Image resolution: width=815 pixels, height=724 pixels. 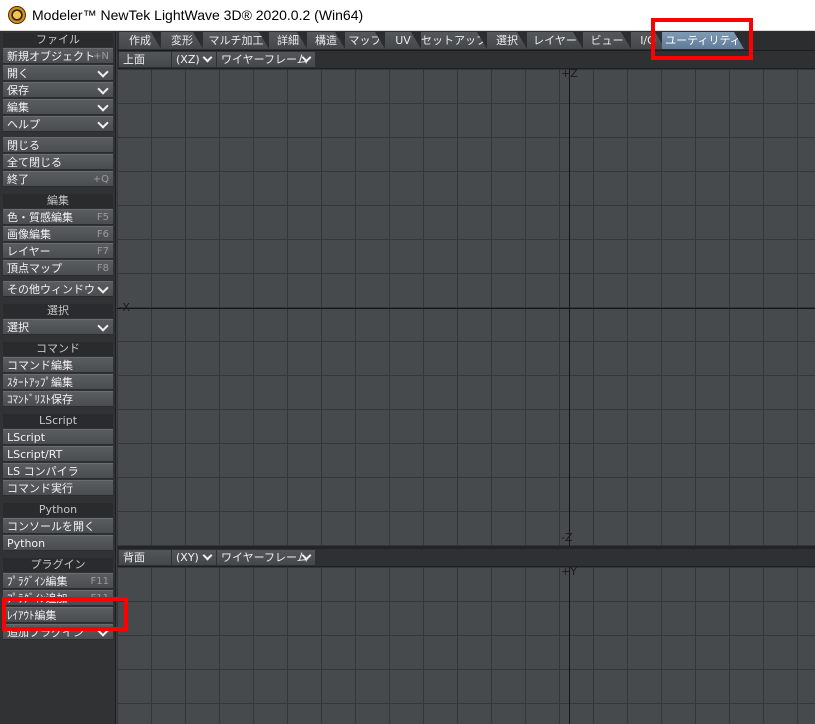 What do you see at coordinates (58, 162) in the screenshot?
I see `close-all-button: 全て閉じる` at bounding box center [58, 162].